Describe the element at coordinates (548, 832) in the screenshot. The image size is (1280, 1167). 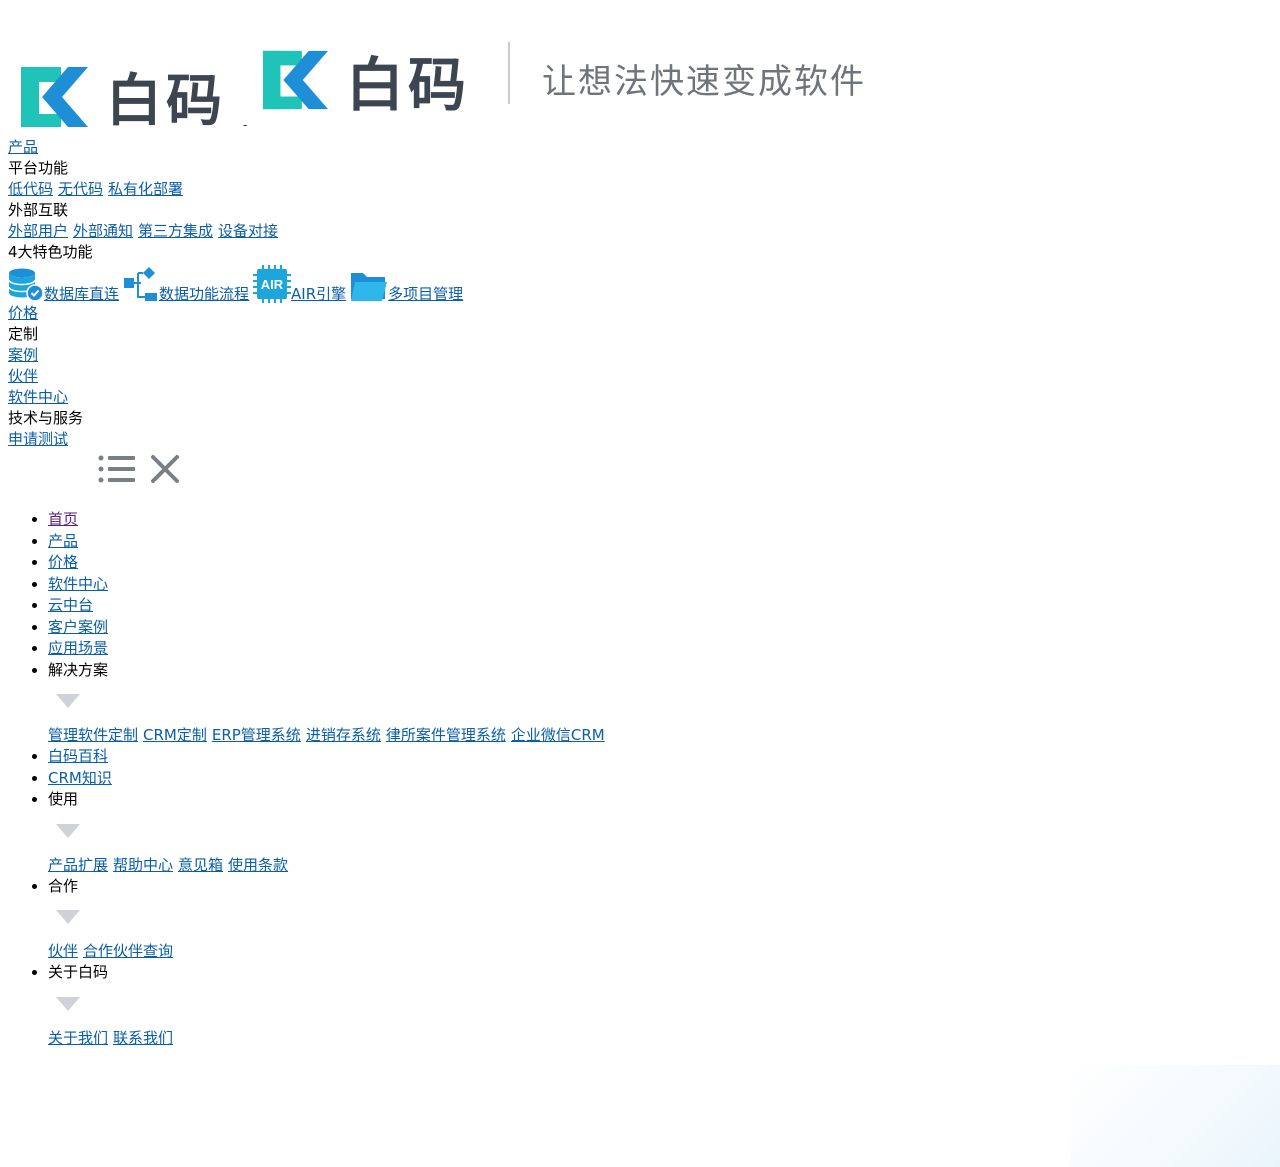
I see `menu-item-usage: 使用 产品扩展帮助中心意见箱使用条款` at that location.